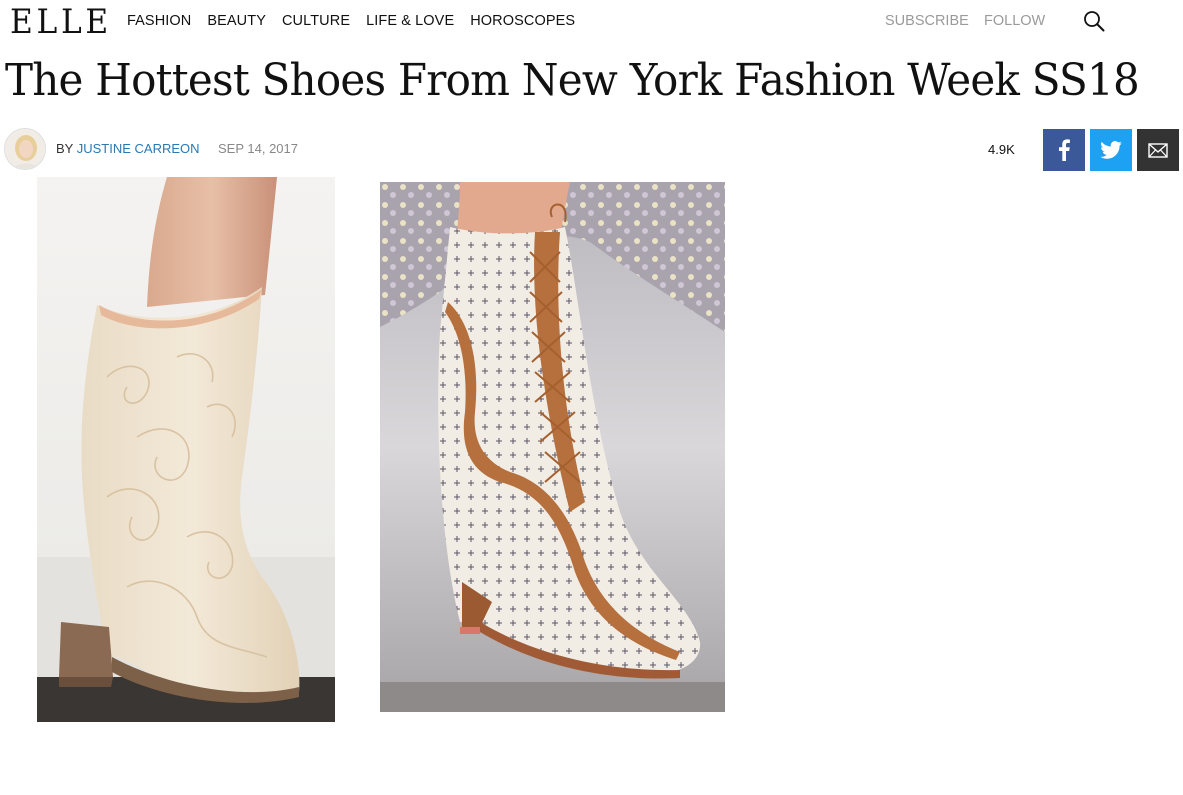 Image resolution: width=1183 pixels, height=795 pixels. I want to click on twitter-icon, so click(1111, 150).